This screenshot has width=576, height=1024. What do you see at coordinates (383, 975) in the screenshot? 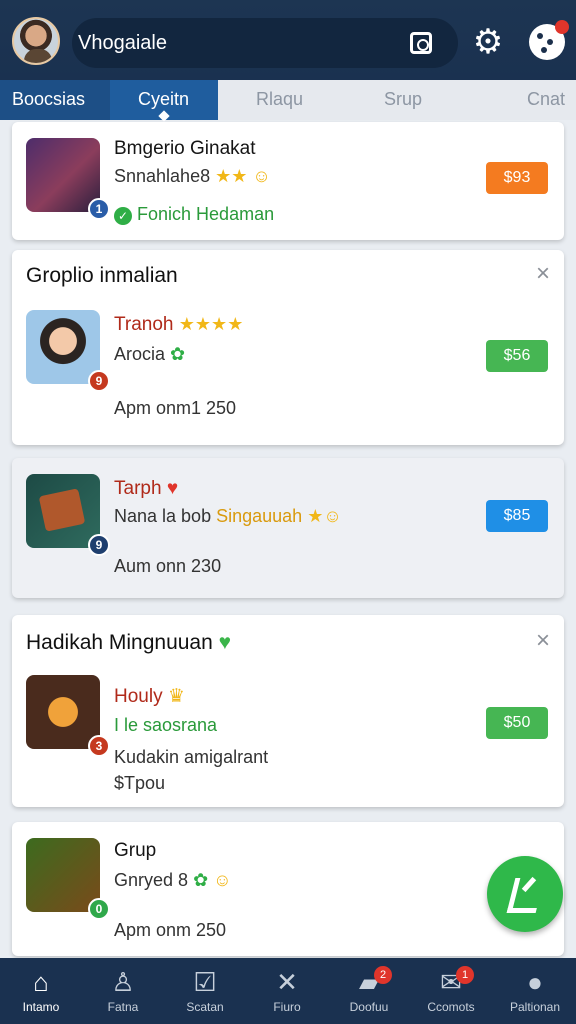
I see `nav-badge: 2` at bounding box center [383, 975].